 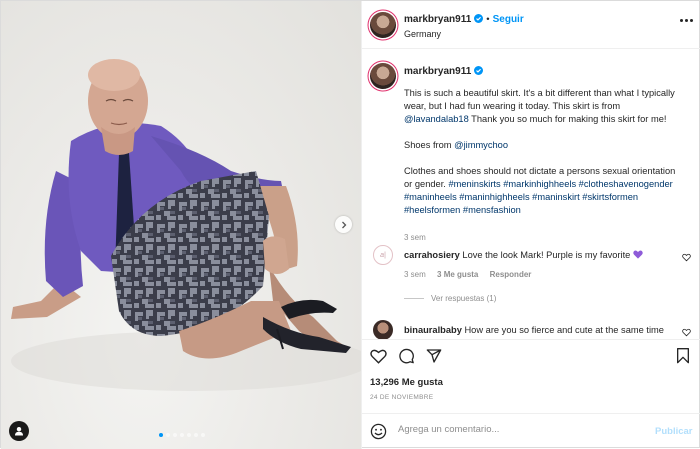 What do you see at coordinates (414, 298) in the screenshot?
I see `replies-divider` at bounding box center [414, 298].